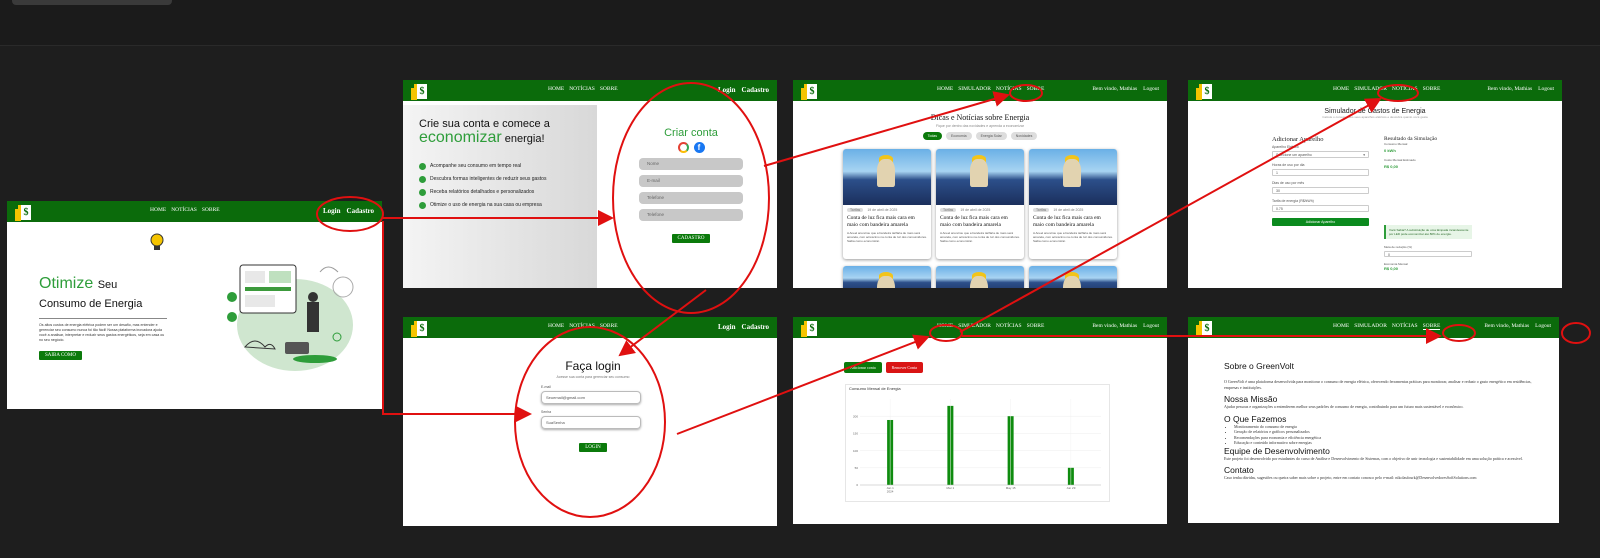 This screenshot has height=558, width=1600. Describe the element at coordinates (1390, 150) in the screenshot. I see `consumption-value: 0 kWh` at that location.